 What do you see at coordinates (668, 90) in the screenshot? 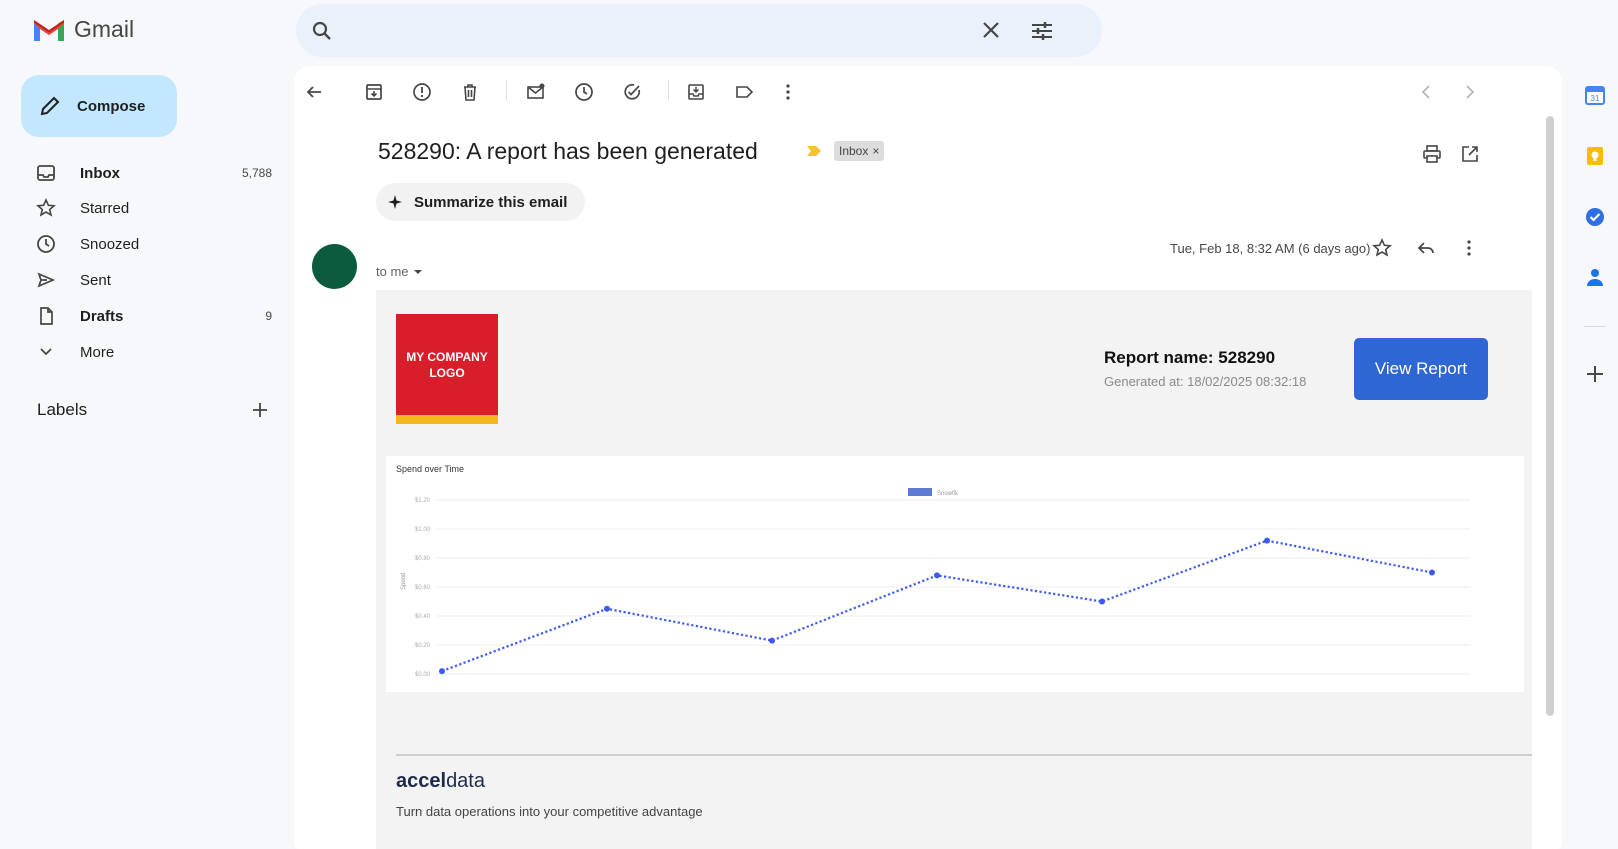
I see `toolbar-divider` at bounding box center [668, 90].